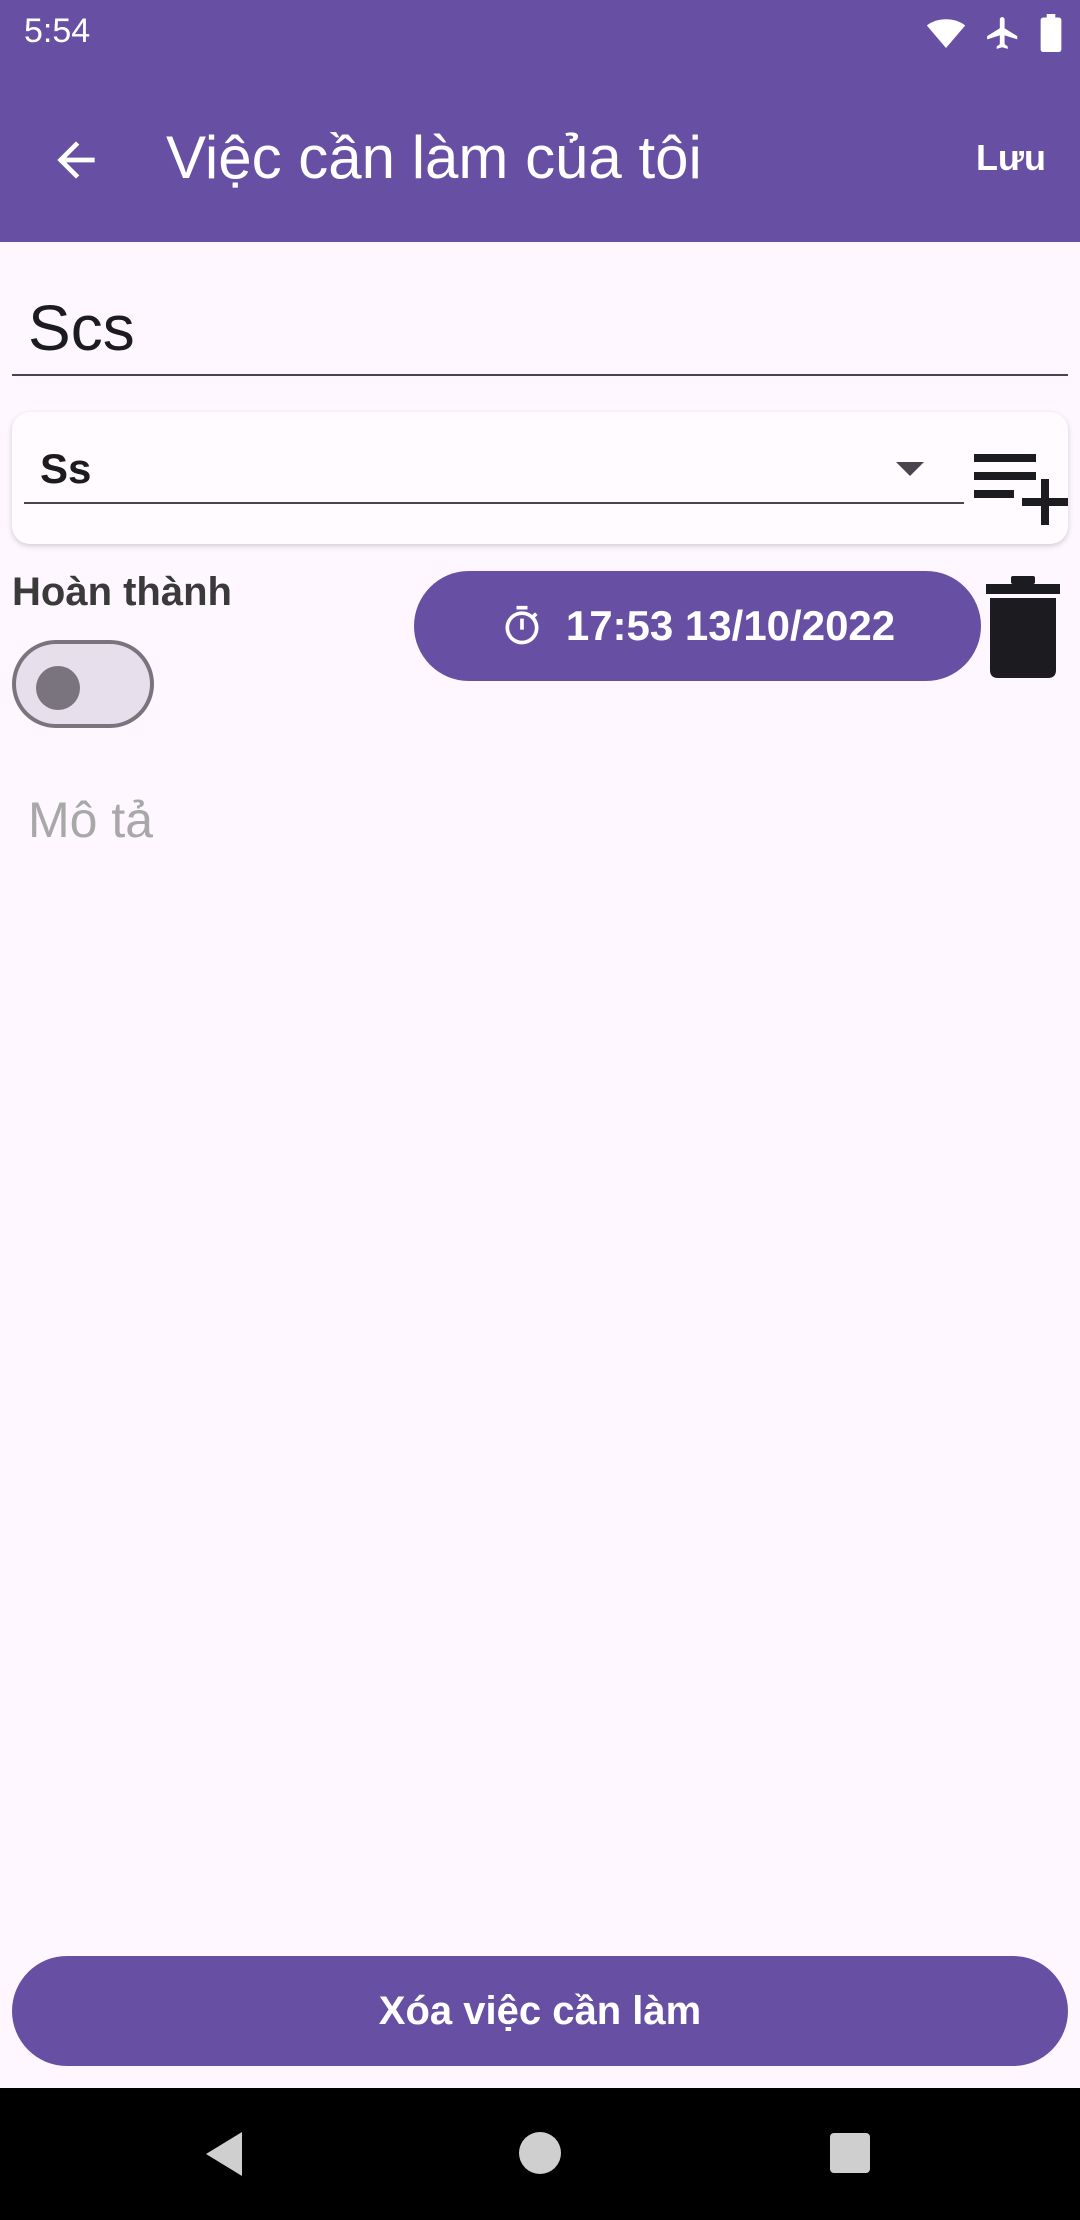 Image resolution: width=1080 pixels, height=2220 pixels. I want to click on battery-icon, so click(1051, 33).